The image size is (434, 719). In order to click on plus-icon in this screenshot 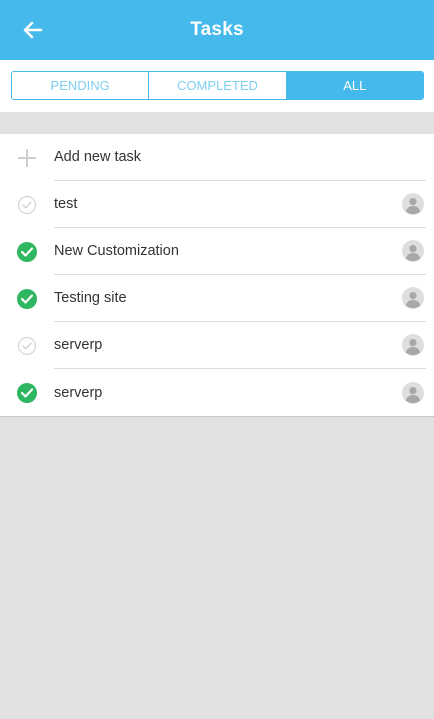, I will do `click(27, 157)`.